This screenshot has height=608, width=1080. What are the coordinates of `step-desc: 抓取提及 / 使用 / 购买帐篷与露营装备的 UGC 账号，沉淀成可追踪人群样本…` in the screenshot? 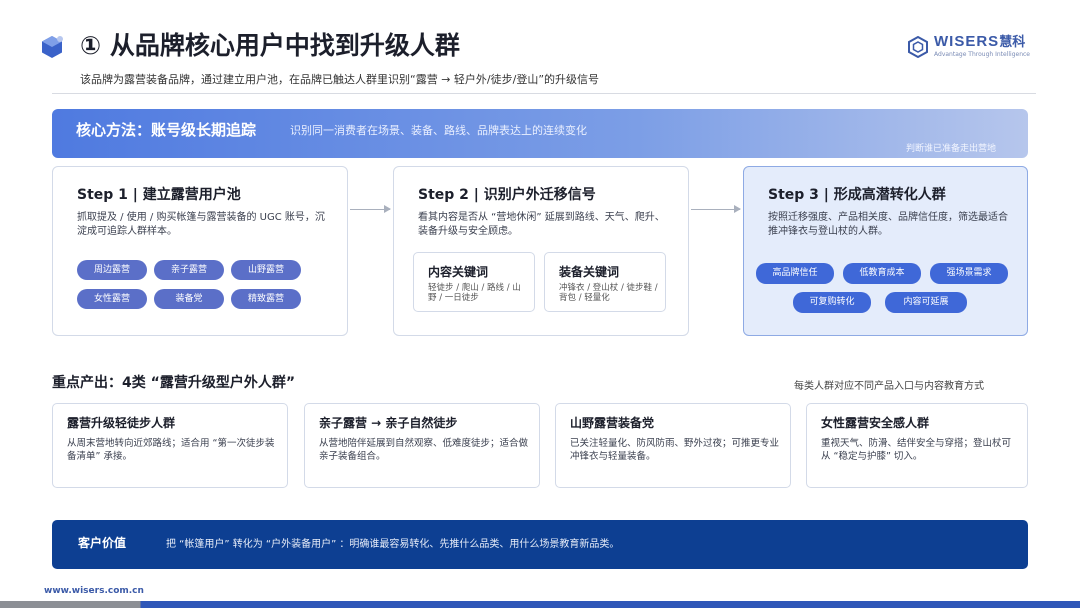 It's located at (201, 224).